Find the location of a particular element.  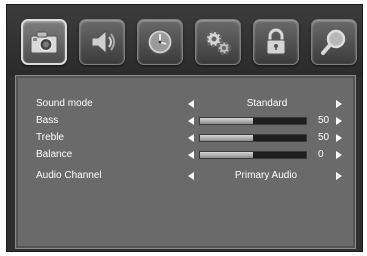

padlock-icon is located at coordinates (276, 41).